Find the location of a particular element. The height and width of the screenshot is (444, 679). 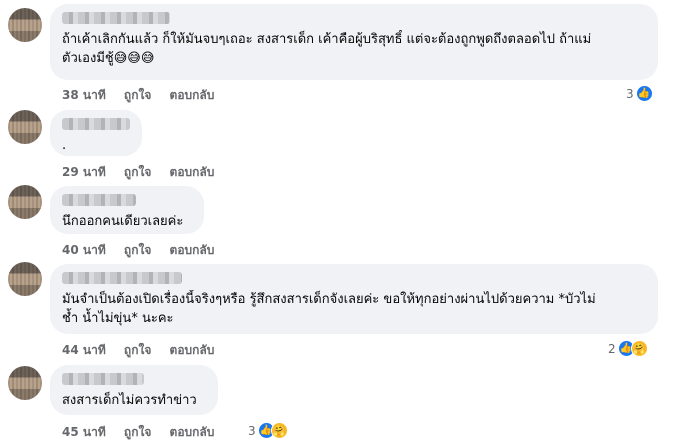

reaction-summary: 3 👍 🤗 is located at coordinates (268, 430).